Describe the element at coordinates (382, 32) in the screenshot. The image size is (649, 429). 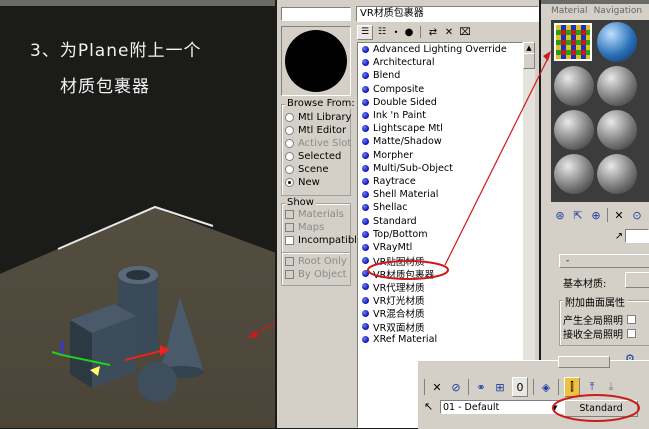
I see `view-list-icons-icon: ☷` at that location.